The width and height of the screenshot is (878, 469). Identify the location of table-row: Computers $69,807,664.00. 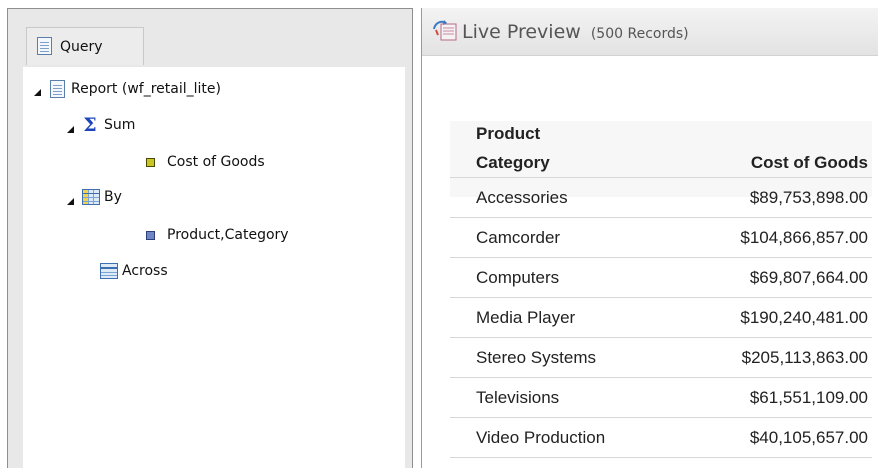
(661, 277).